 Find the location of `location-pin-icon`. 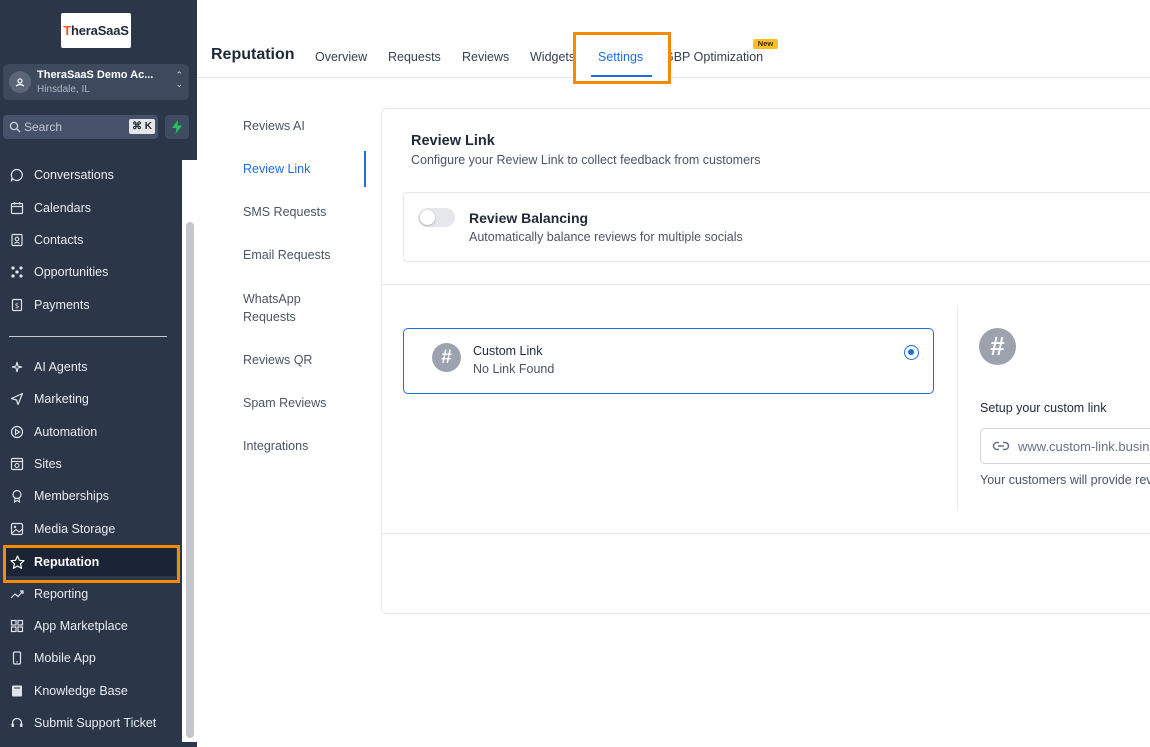

location-pin-icon is located at coordinates (20, 82).